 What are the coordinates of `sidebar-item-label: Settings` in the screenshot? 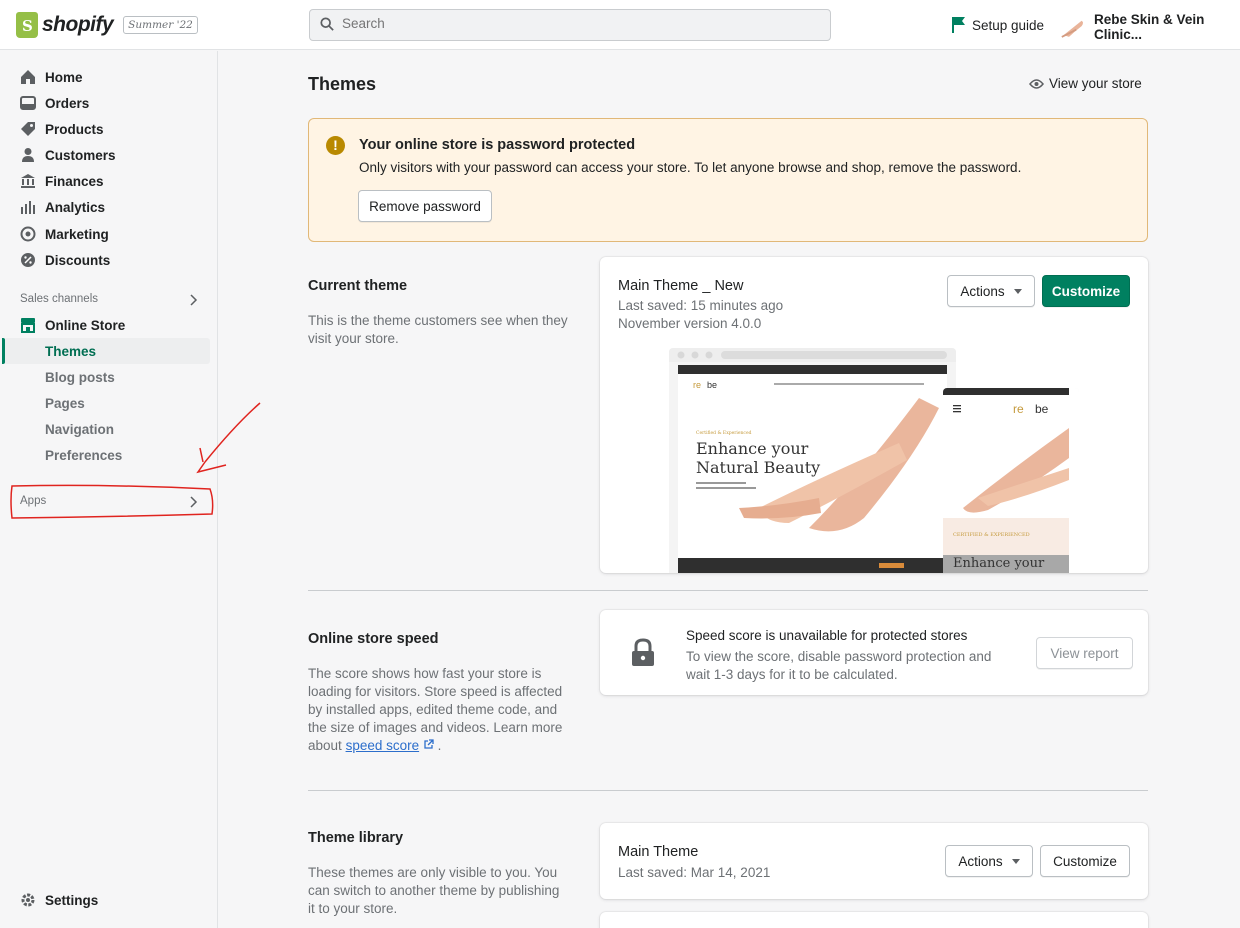 It's located at (72, 900).